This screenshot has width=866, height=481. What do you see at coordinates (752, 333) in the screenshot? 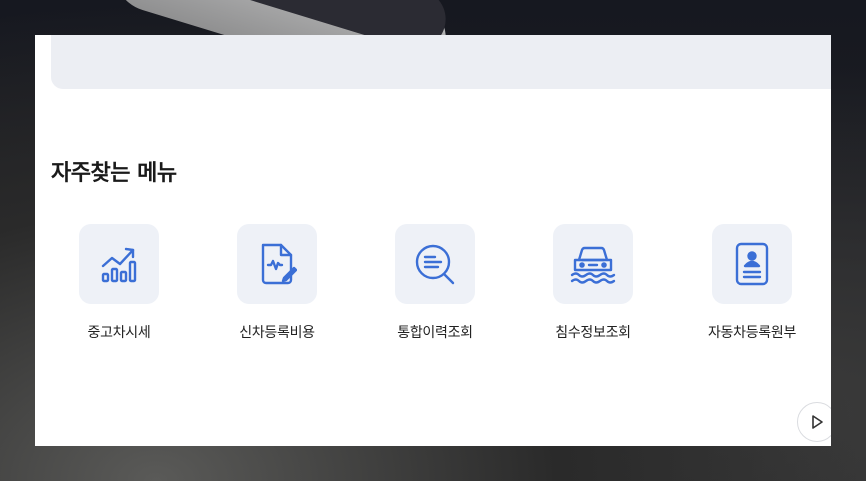
I see `menu-label: 자동차등록원부` at bounding box center [752, 333].